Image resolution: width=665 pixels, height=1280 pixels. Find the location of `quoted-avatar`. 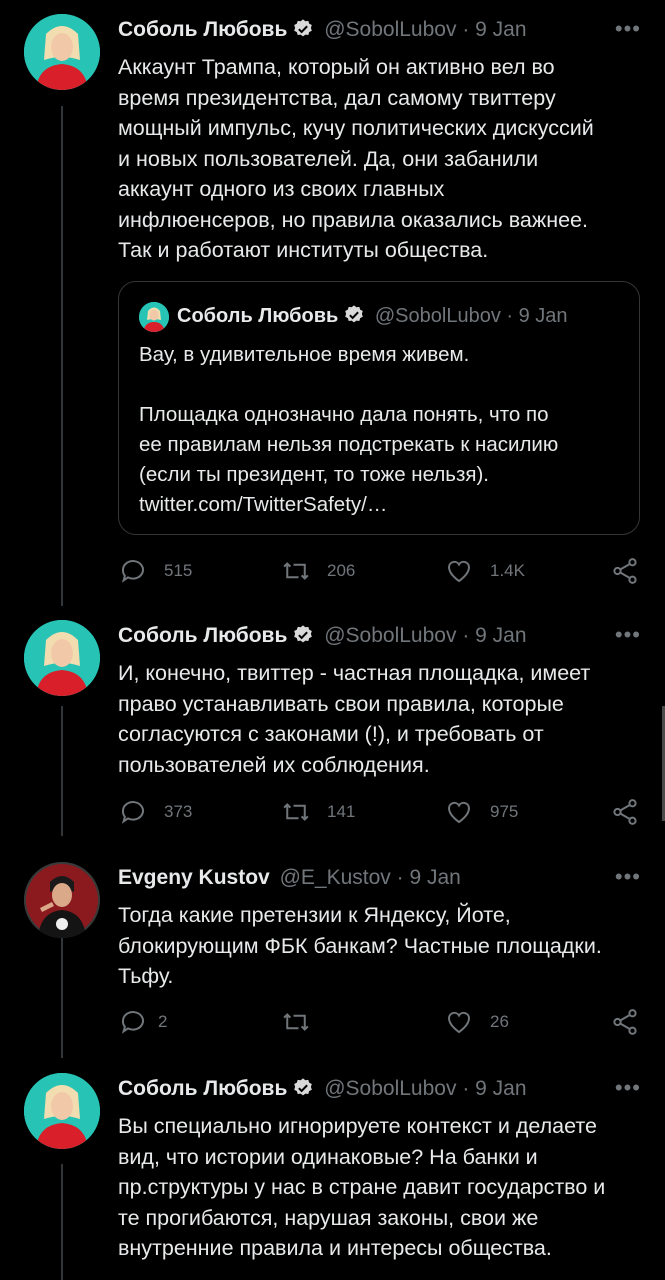

quoted-avatar is located at coordinates (154, 317).